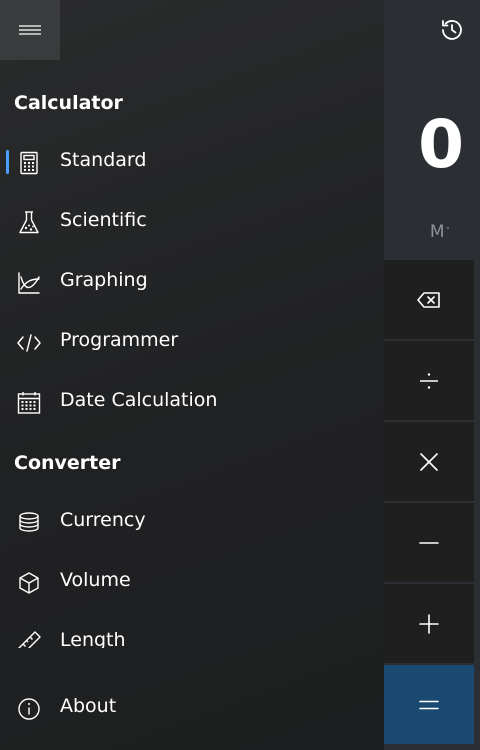 Image resolution: width=480 pixels, height=750 pixels. I want to click on divide-icon, so click(429, 380).